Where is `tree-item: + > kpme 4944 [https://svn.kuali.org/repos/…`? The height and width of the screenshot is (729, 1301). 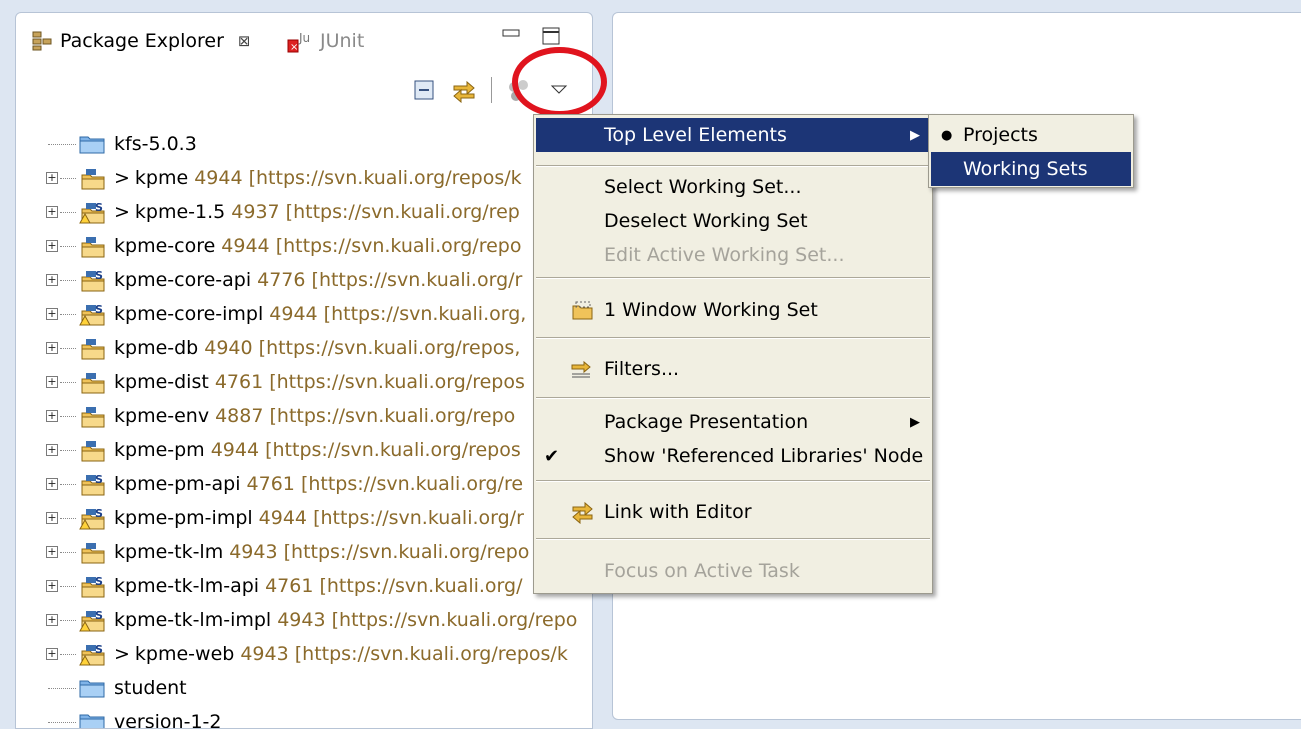
tree-item: + > kpme 4944 [https://svn.kuali.org/repos/… is located at coordinates (319, 178).